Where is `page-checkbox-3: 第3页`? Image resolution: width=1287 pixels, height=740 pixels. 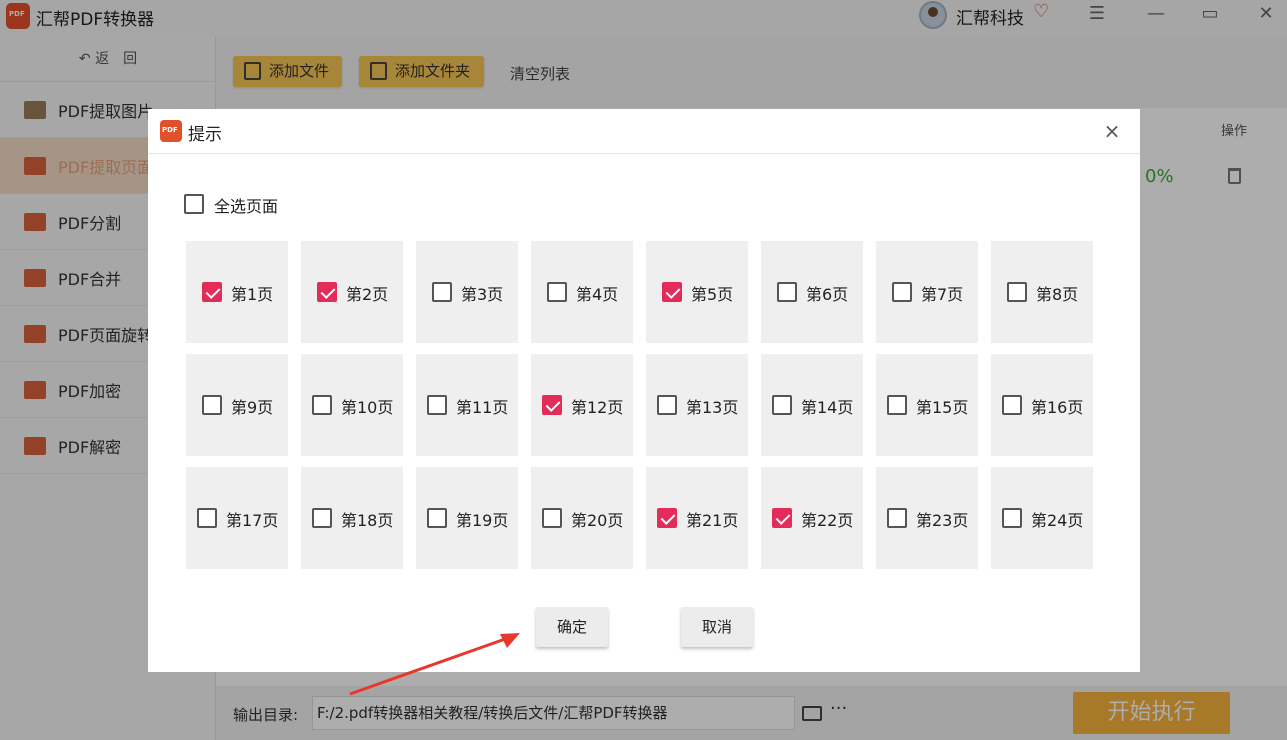
page-checkbox-3: 第3页 is located at coordinates (467, 292).